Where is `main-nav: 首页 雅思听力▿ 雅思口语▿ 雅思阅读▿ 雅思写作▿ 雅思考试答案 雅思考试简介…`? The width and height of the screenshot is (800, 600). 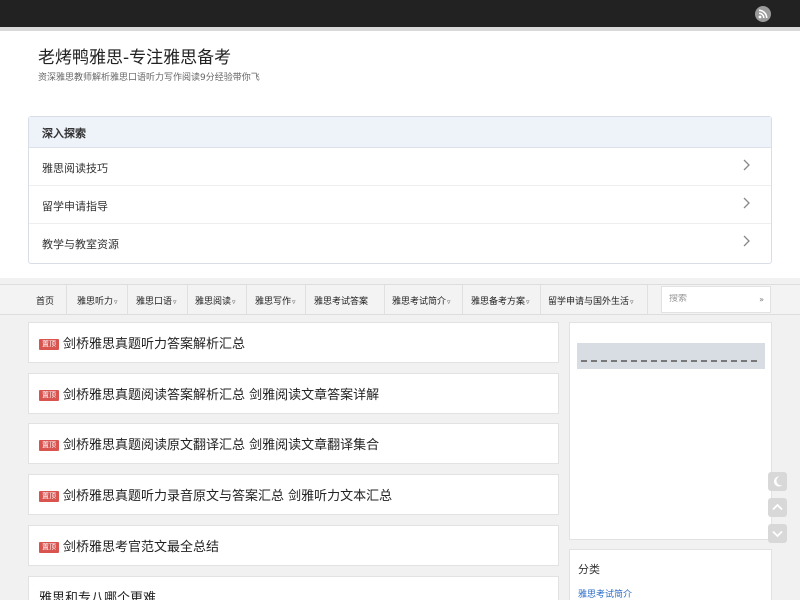 main-nav: 首页 雅思听力▿ 雅思口语▿ 雅思阅读▿ 雅思写作▿ 雅思考试答案 雅思考试简介… is located at coordinates (400, 299).